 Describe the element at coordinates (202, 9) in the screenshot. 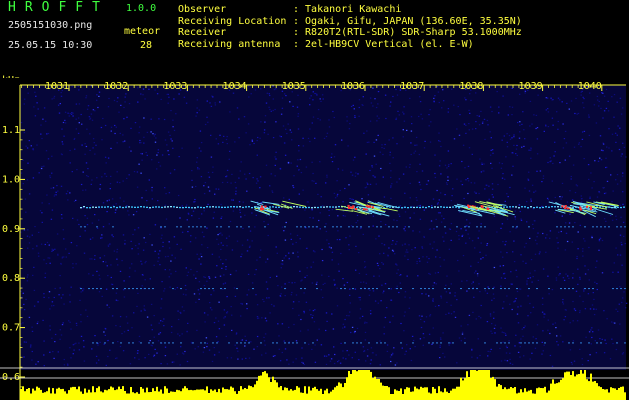

I see `info-key: Observer` at that location.